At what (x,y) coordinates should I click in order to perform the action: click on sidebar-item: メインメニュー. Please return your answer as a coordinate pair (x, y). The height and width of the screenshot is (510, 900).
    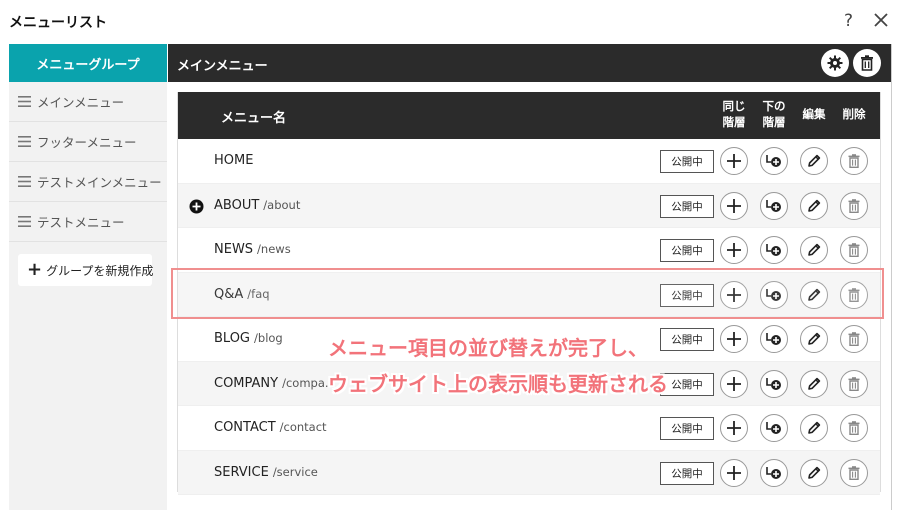
    Looking at the image, I should click on (88, 102).